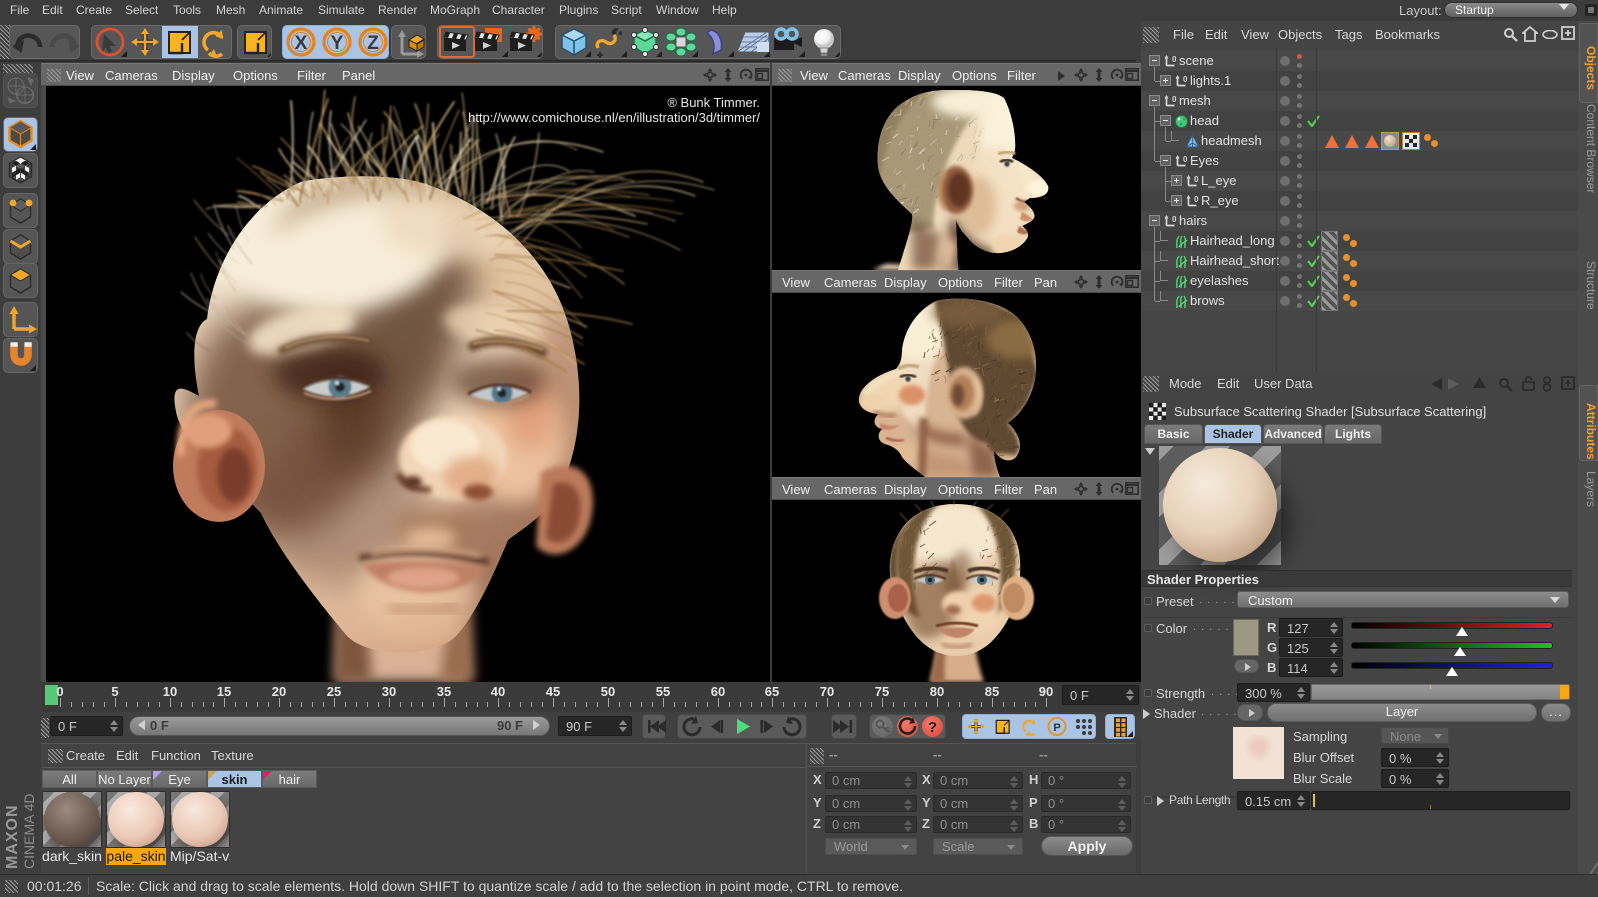 The height and width of the screenshot is (897, 1598). What do you see at coordinates (373, 43) in the screenshot?
I see `svg-text: Z` at bounding box center [373, 43].